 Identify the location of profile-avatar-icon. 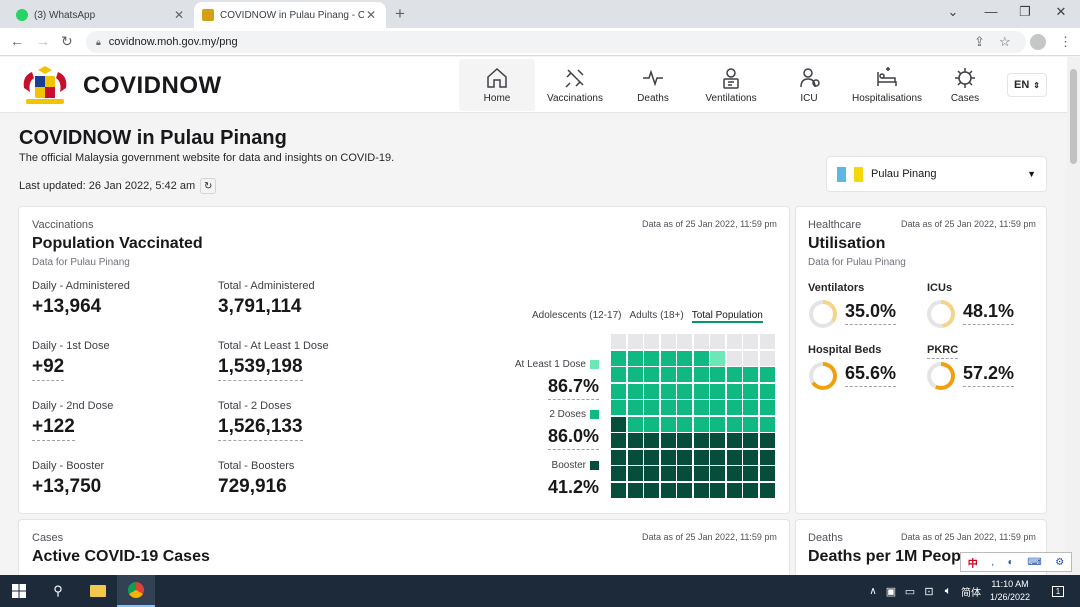
(1038, 42).